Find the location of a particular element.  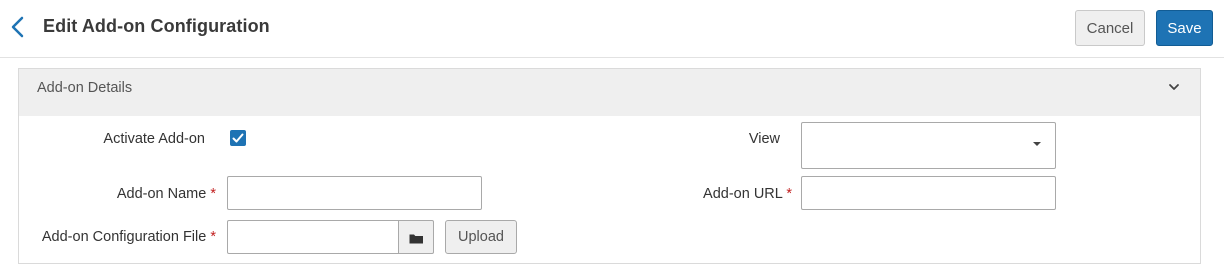

back-arrow-icon is located at coordinates (18, 27).